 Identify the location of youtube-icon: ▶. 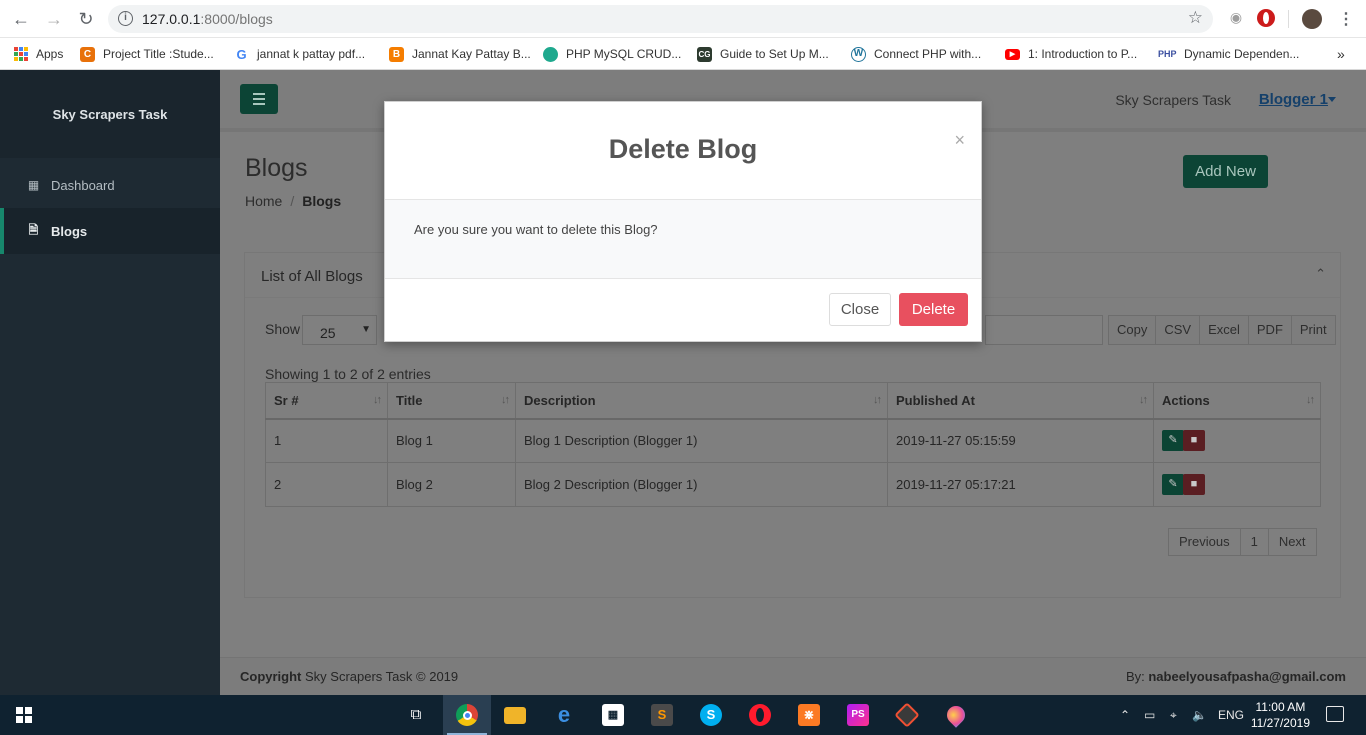
(1012, 54).